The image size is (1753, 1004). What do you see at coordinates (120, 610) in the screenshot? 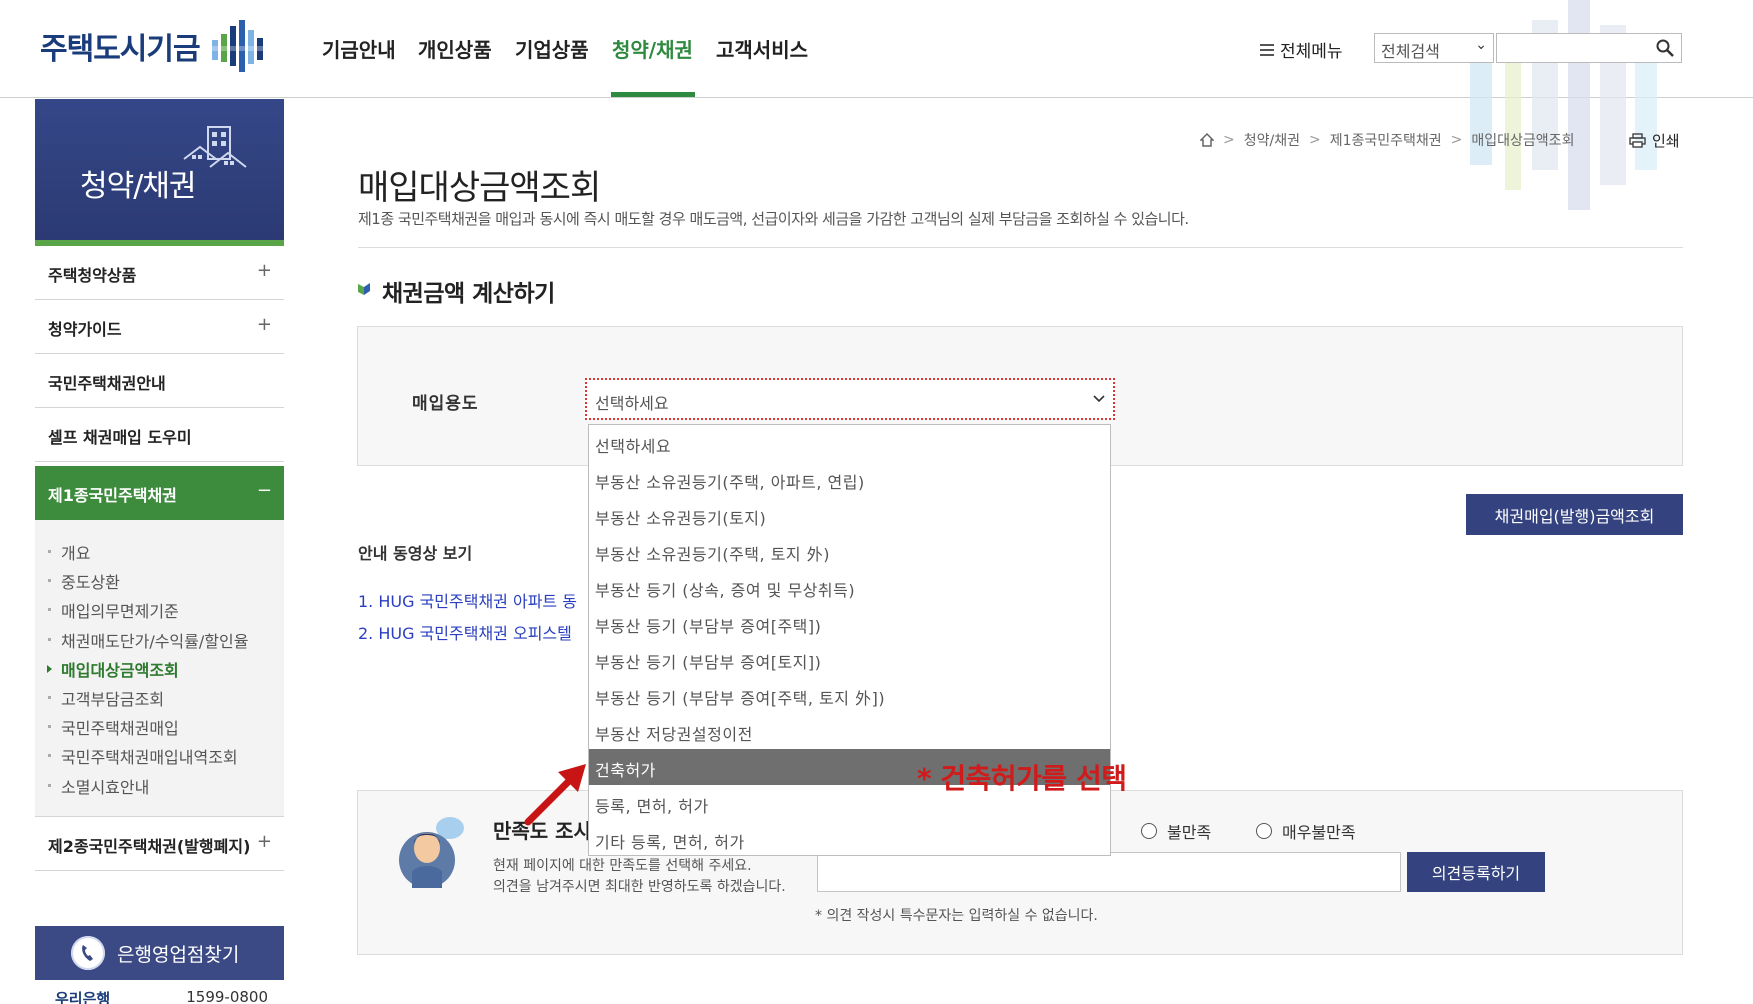
I see `submenu-item-exemption-criteria: 매입의무면제기준` at bounding box center [120, 610].